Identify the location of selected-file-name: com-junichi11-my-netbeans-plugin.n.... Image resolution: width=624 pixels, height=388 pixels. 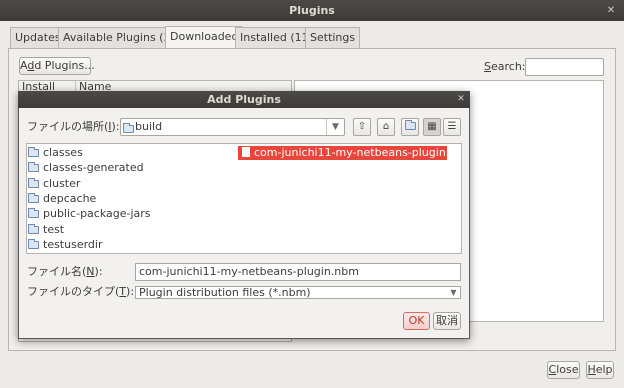
(350, 152).